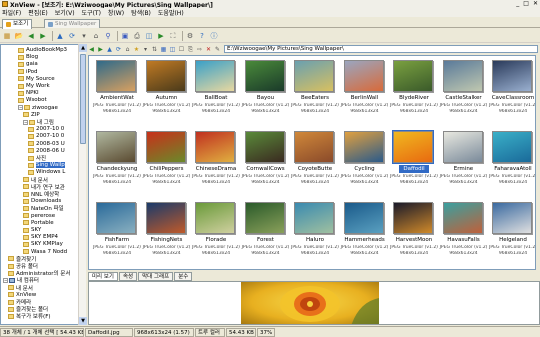 Image resolution: width=540 pixels, height=337 pixels. Describe the element at coordinates (60, 36) in the screenshot. I see `up-icon: ▲` at that location.